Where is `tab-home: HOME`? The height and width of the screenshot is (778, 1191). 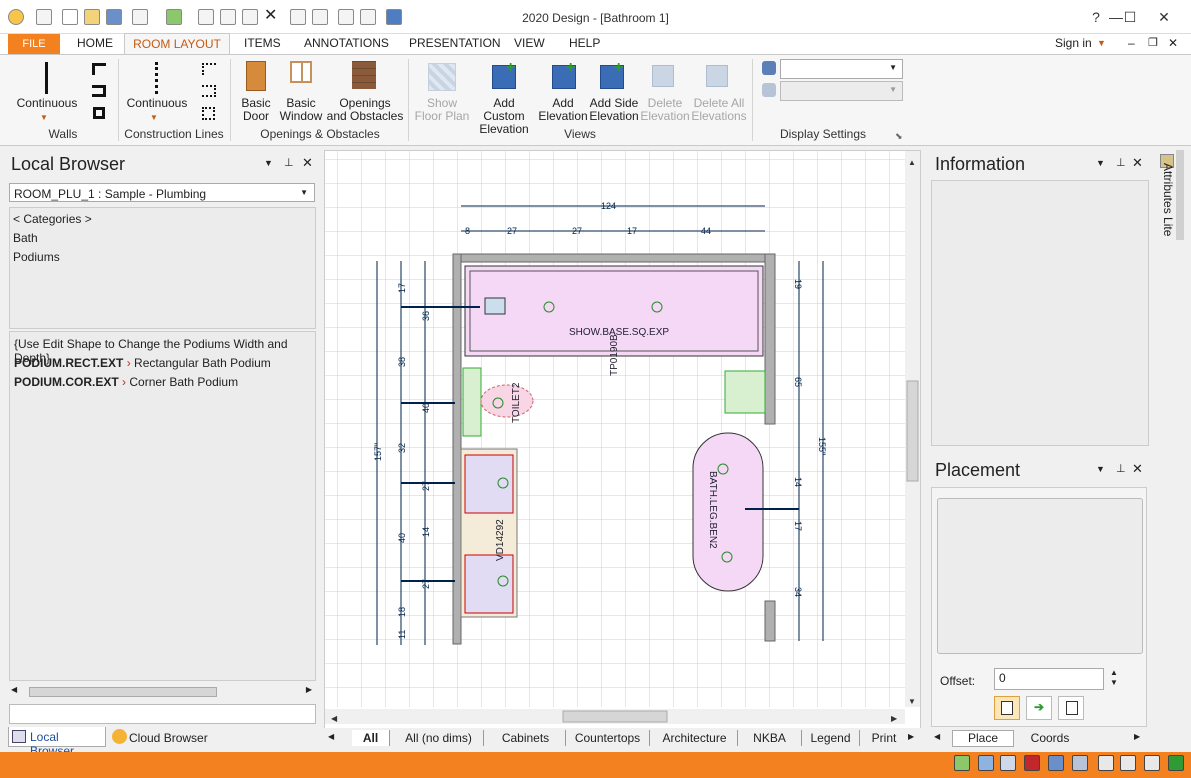 tab-home: HOME is located at coordinates (95, 43).